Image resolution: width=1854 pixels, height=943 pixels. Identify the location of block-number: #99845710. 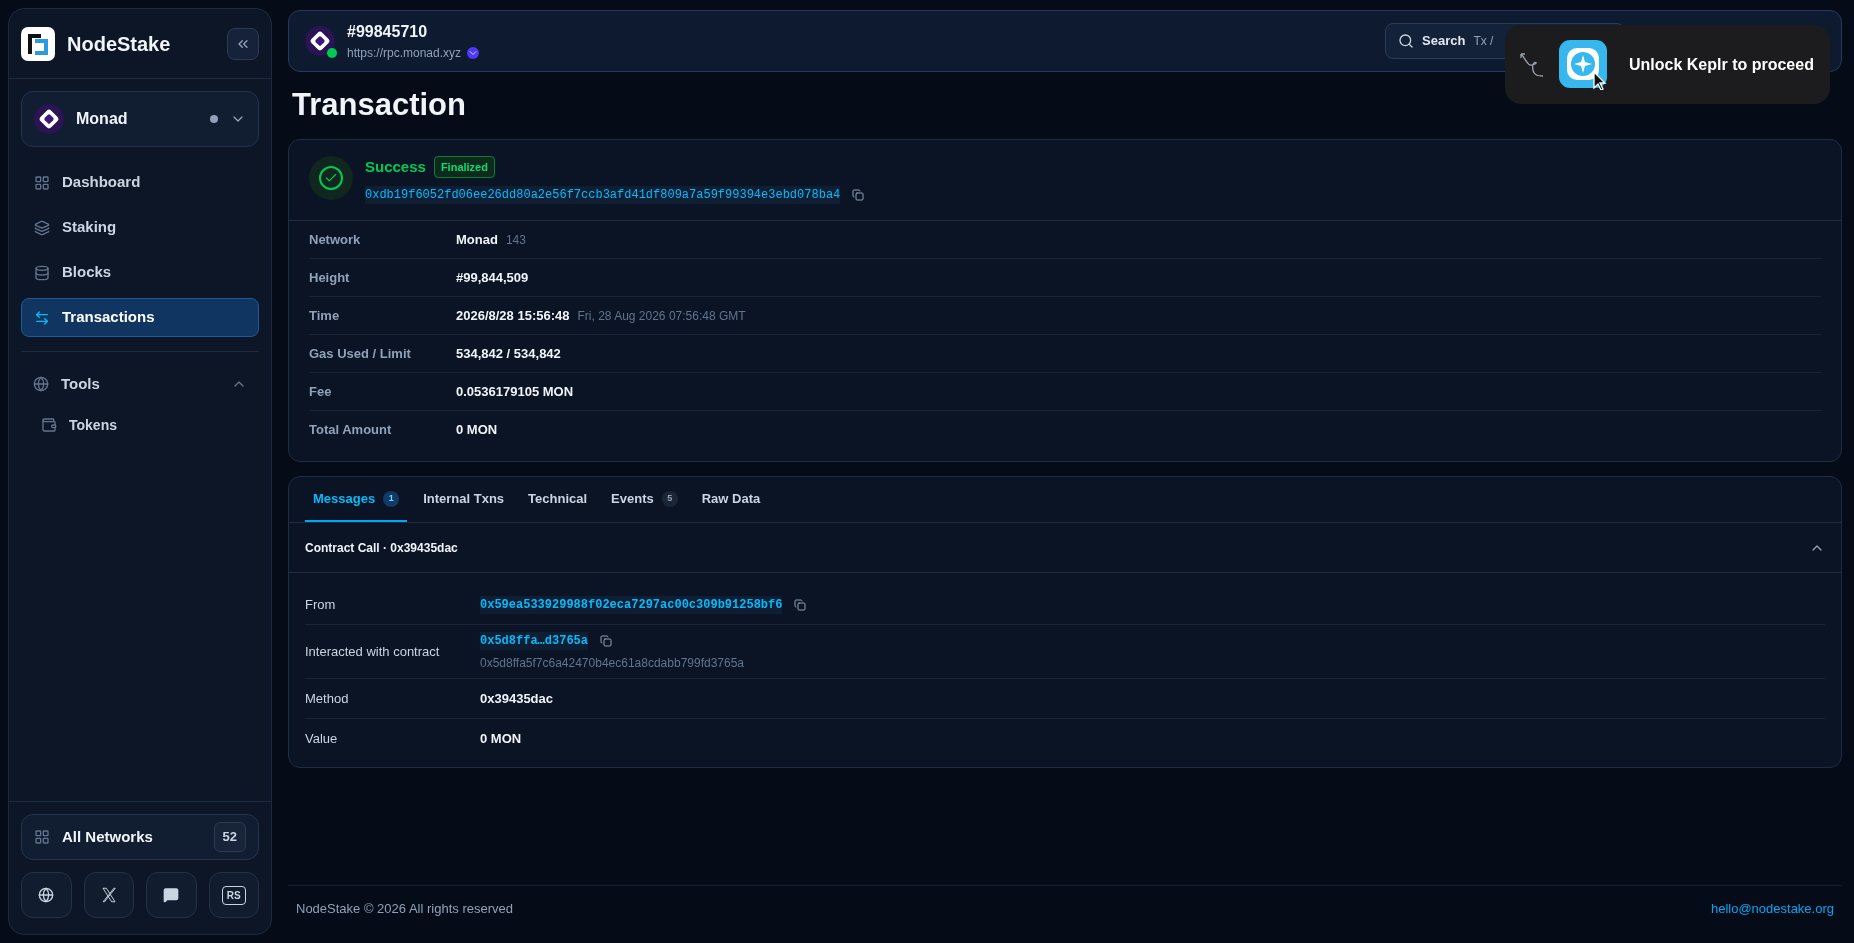
(388, 32).